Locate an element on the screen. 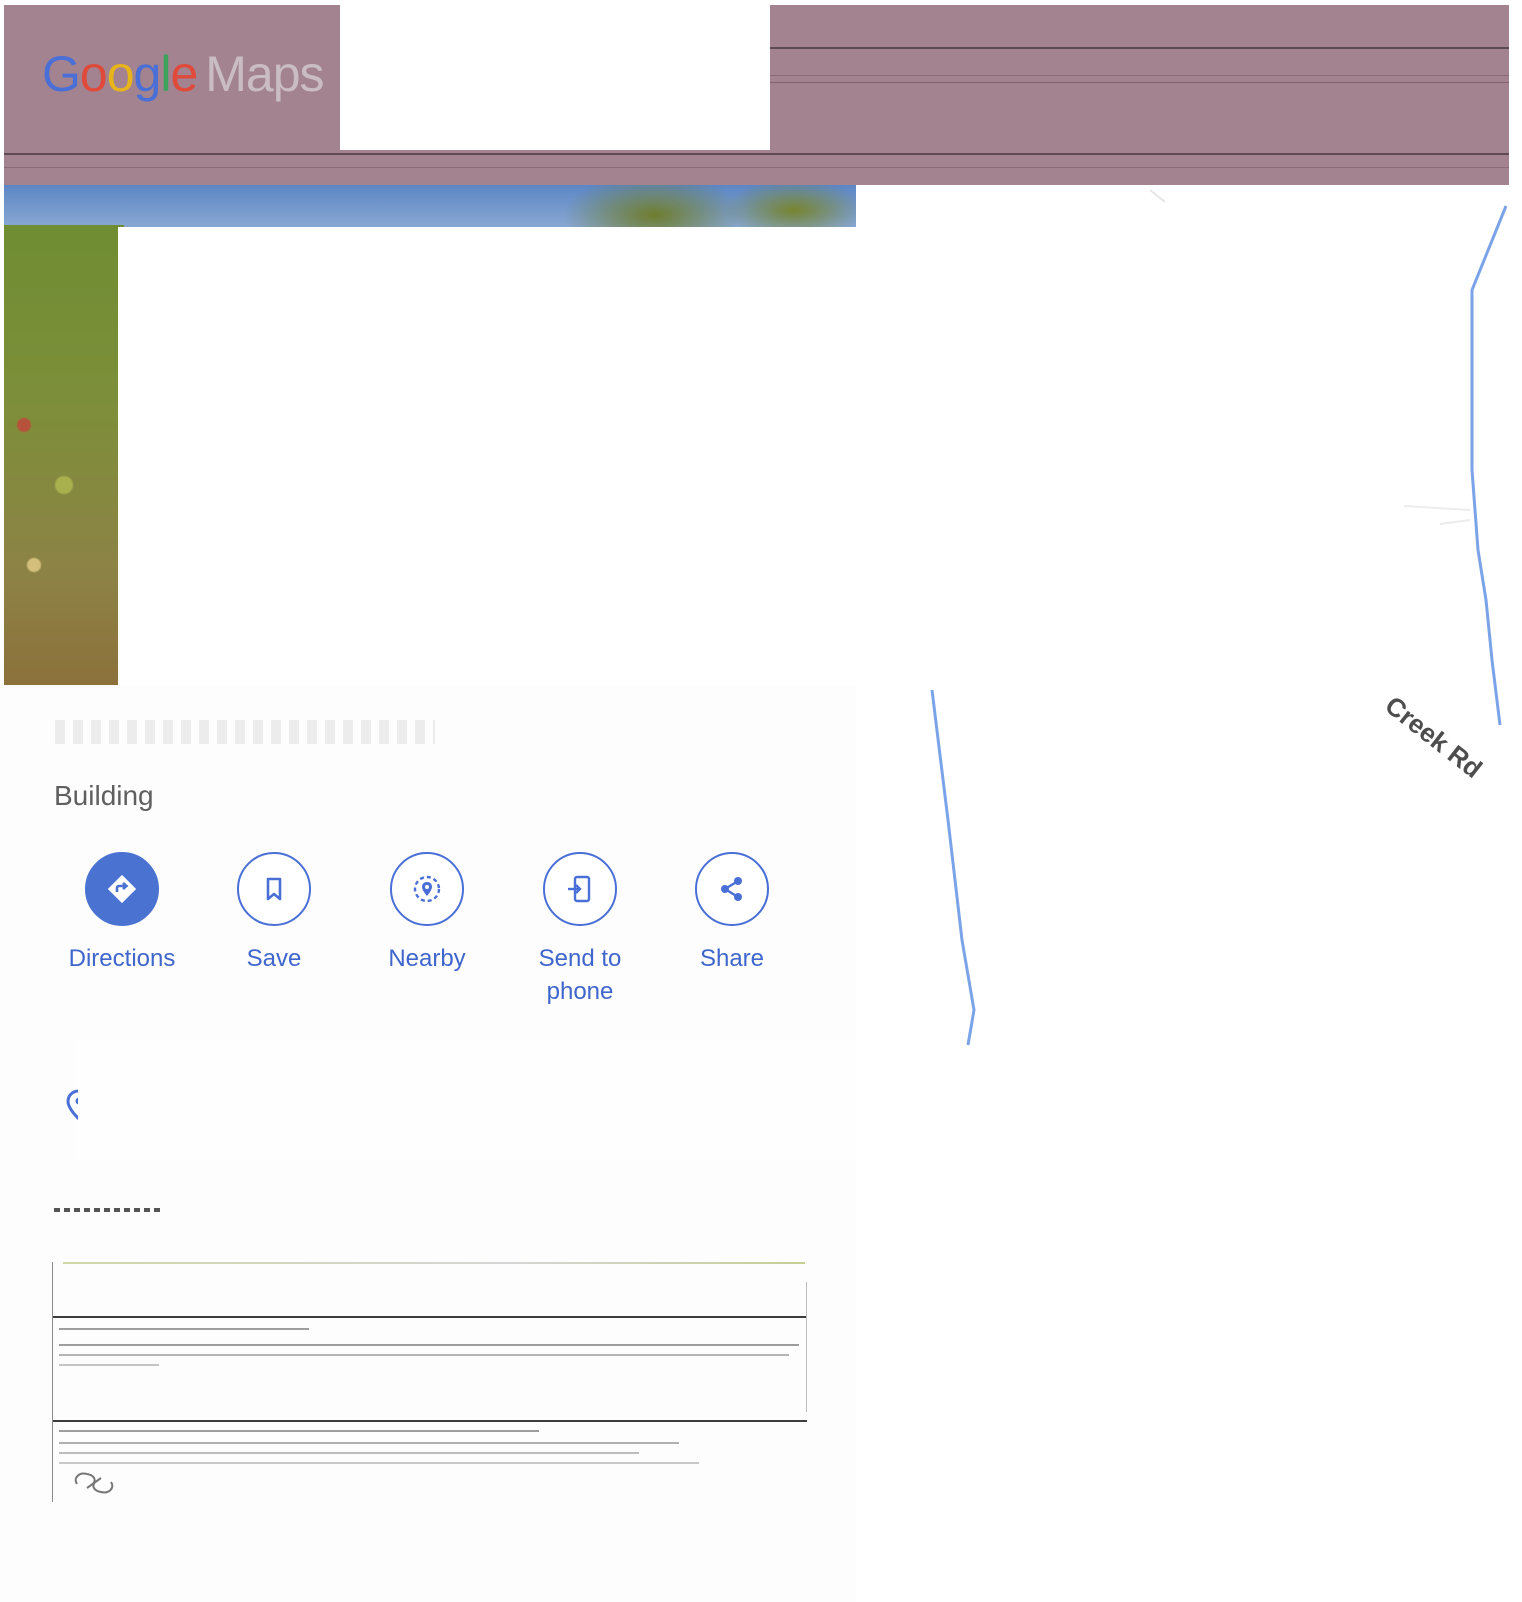 The image size is (1522, 1602). link-icon is located at coordinates (94, 1485).